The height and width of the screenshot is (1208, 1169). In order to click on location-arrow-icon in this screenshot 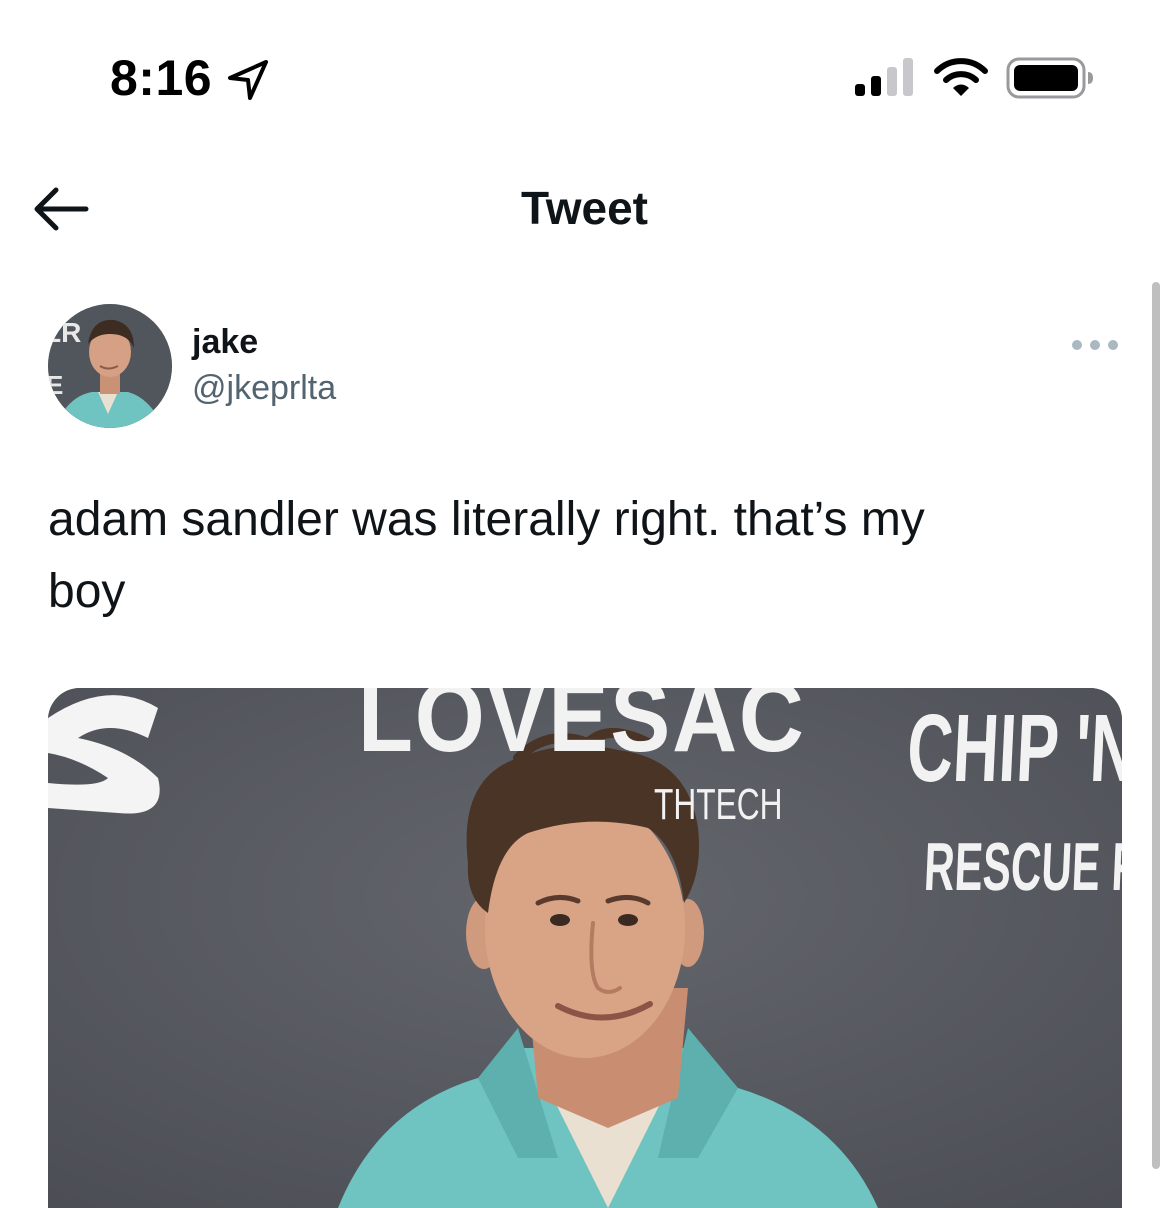, I will do `click(248, 80)`.